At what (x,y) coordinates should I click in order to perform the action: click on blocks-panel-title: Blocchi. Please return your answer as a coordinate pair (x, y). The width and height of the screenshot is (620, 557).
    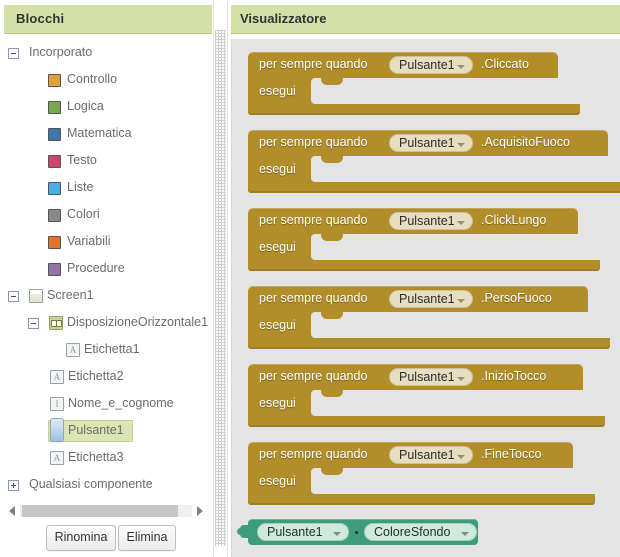
    Looking at the image, I should click on (40, 18).